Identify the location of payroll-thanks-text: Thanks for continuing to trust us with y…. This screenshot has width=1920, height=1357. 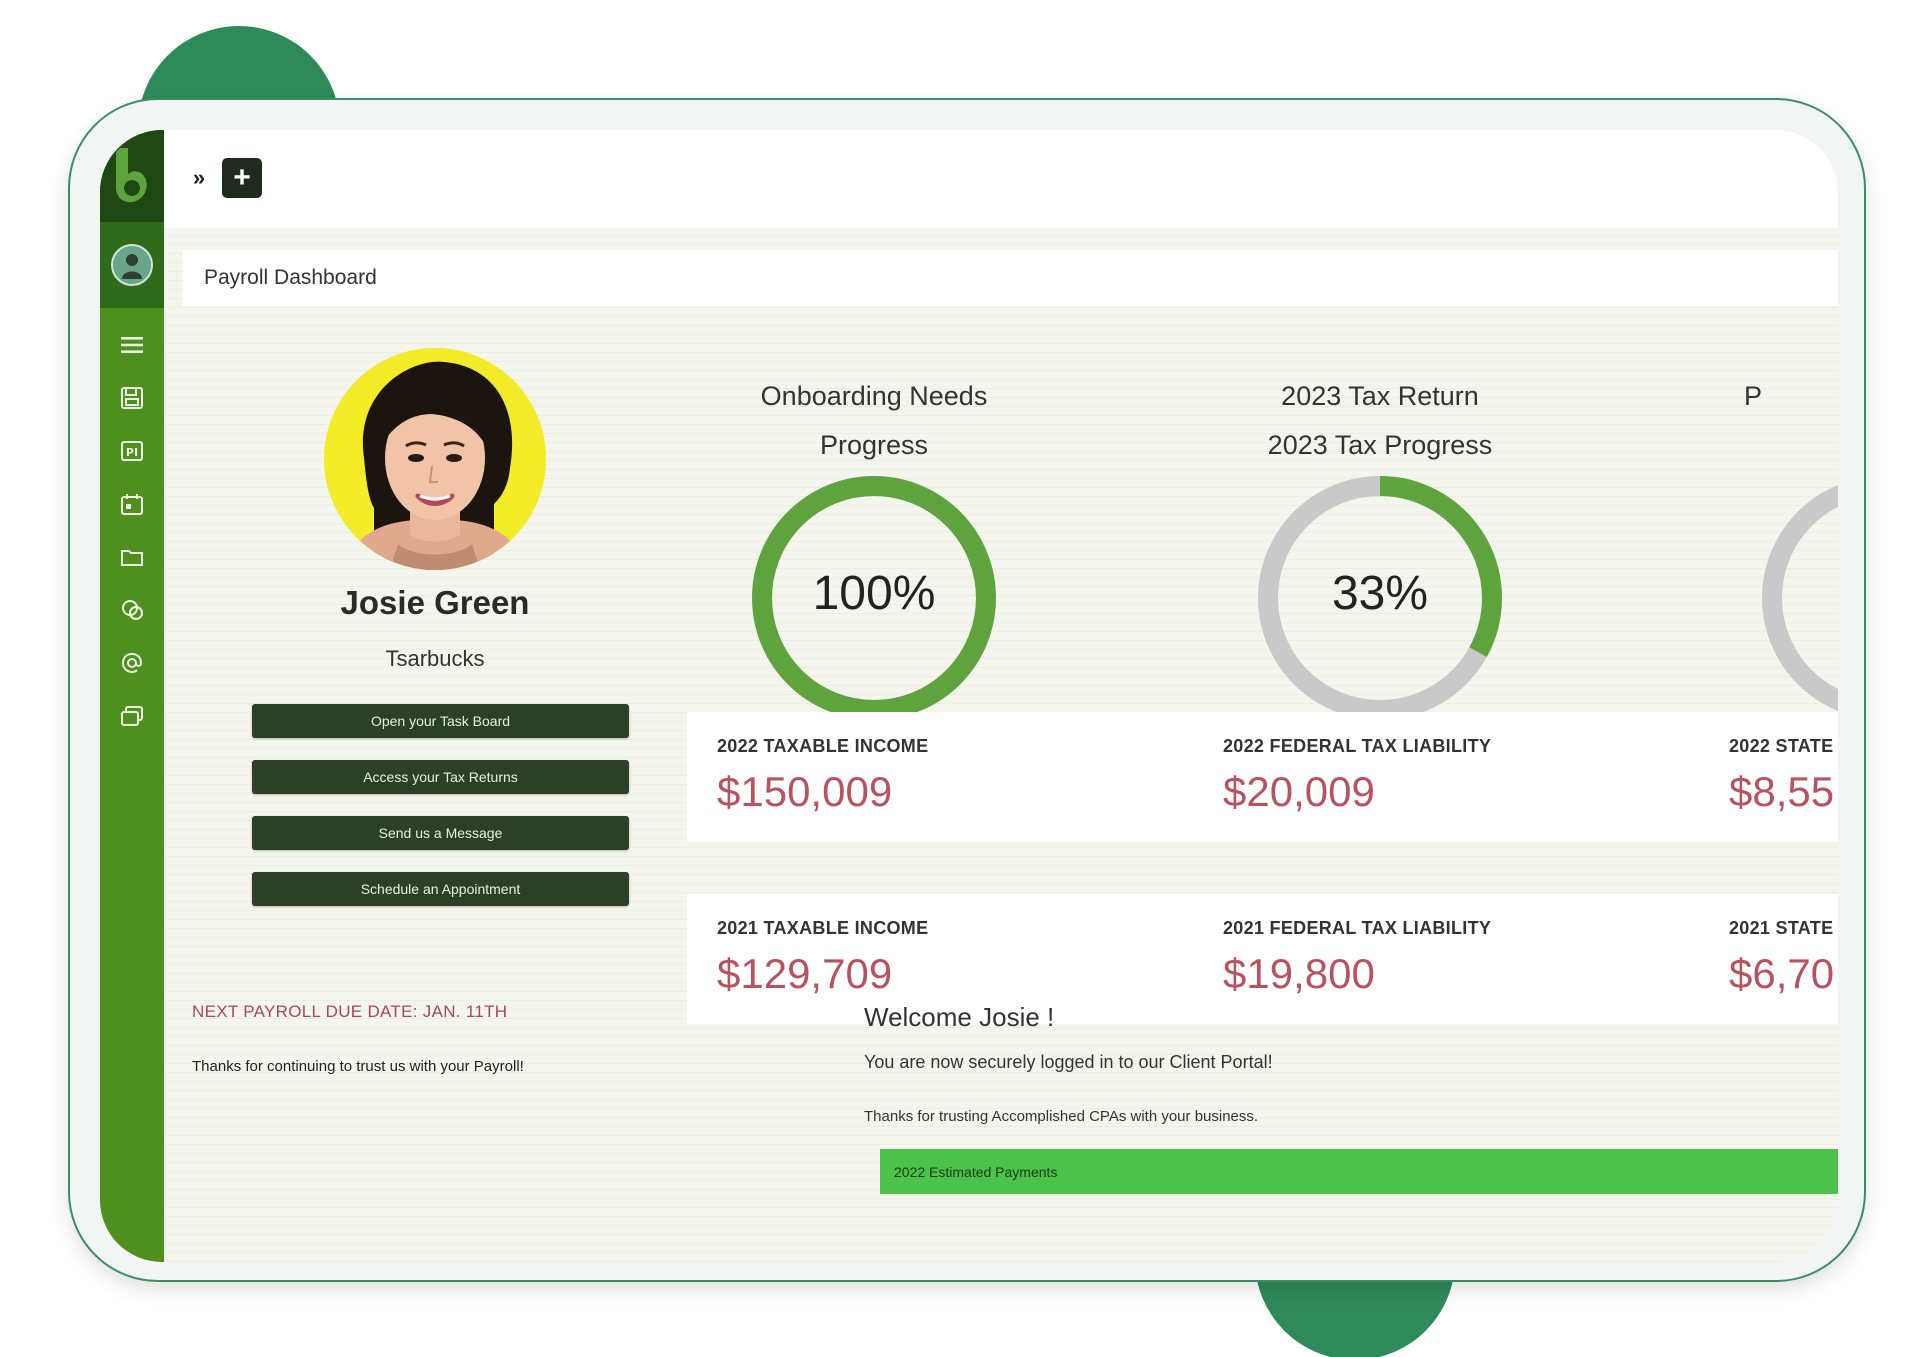
(358, 1066).